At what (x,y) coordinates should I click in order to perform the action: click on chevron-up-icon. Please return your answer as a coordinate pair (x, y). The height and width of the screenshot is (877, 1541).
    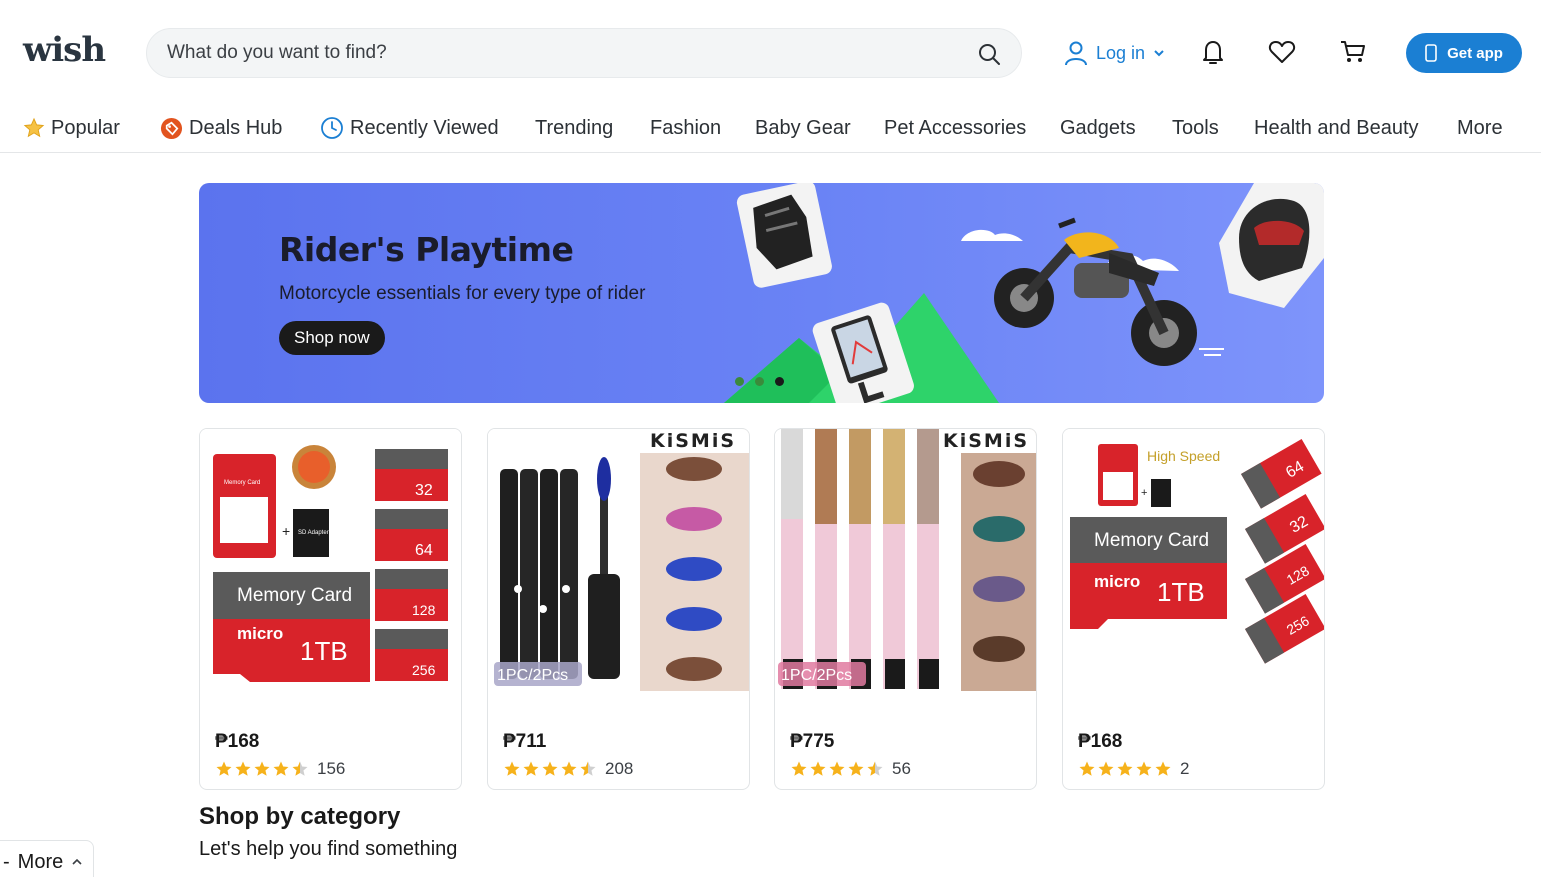
    Looking at the image, I should click on (77, 861).